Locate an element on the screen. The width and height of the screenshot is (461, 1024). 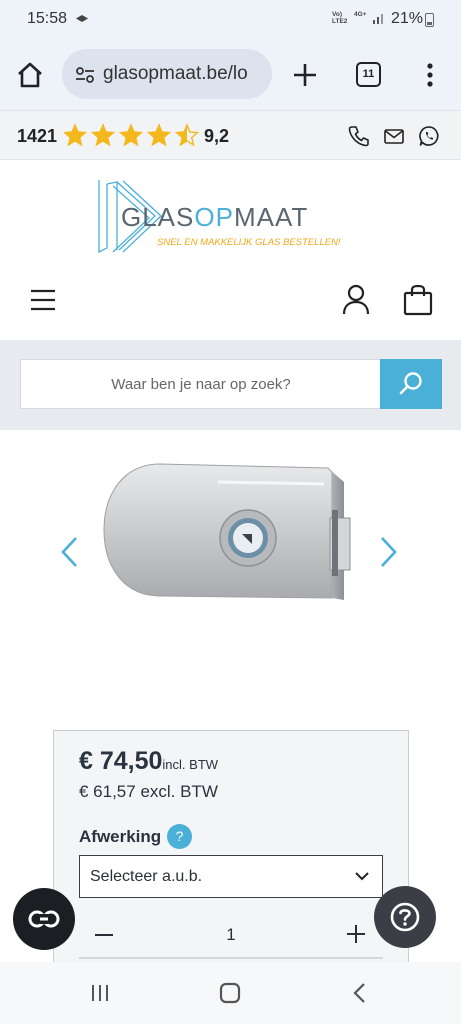
help-icon is located at coordinates (405, 917).